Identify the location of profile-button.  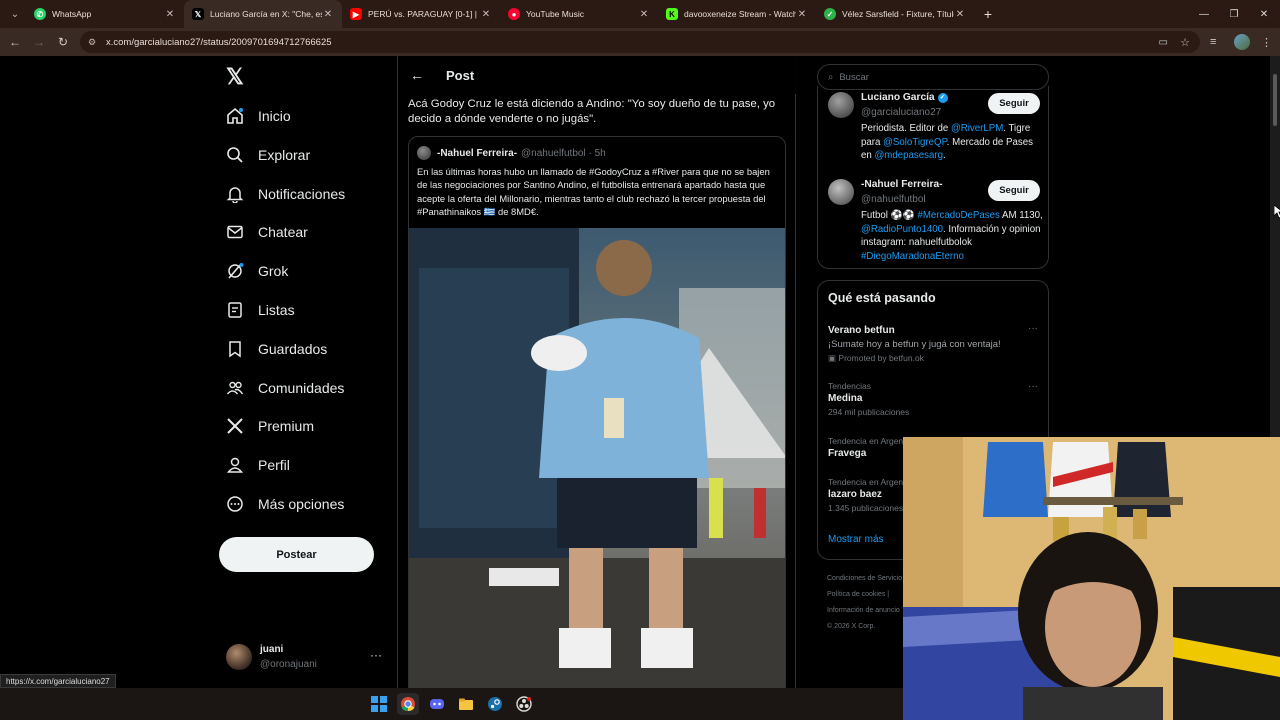
(1242, 42).